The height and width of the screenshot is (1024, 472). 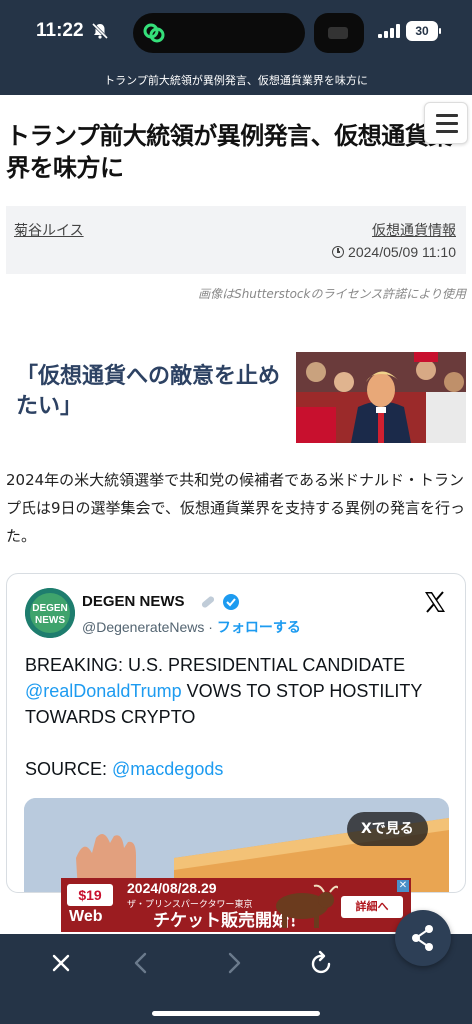 What do you see at coordinates (446, 123) in the screenshot?
I see `hamburger-menu-button` at bounding box center [446, 123].